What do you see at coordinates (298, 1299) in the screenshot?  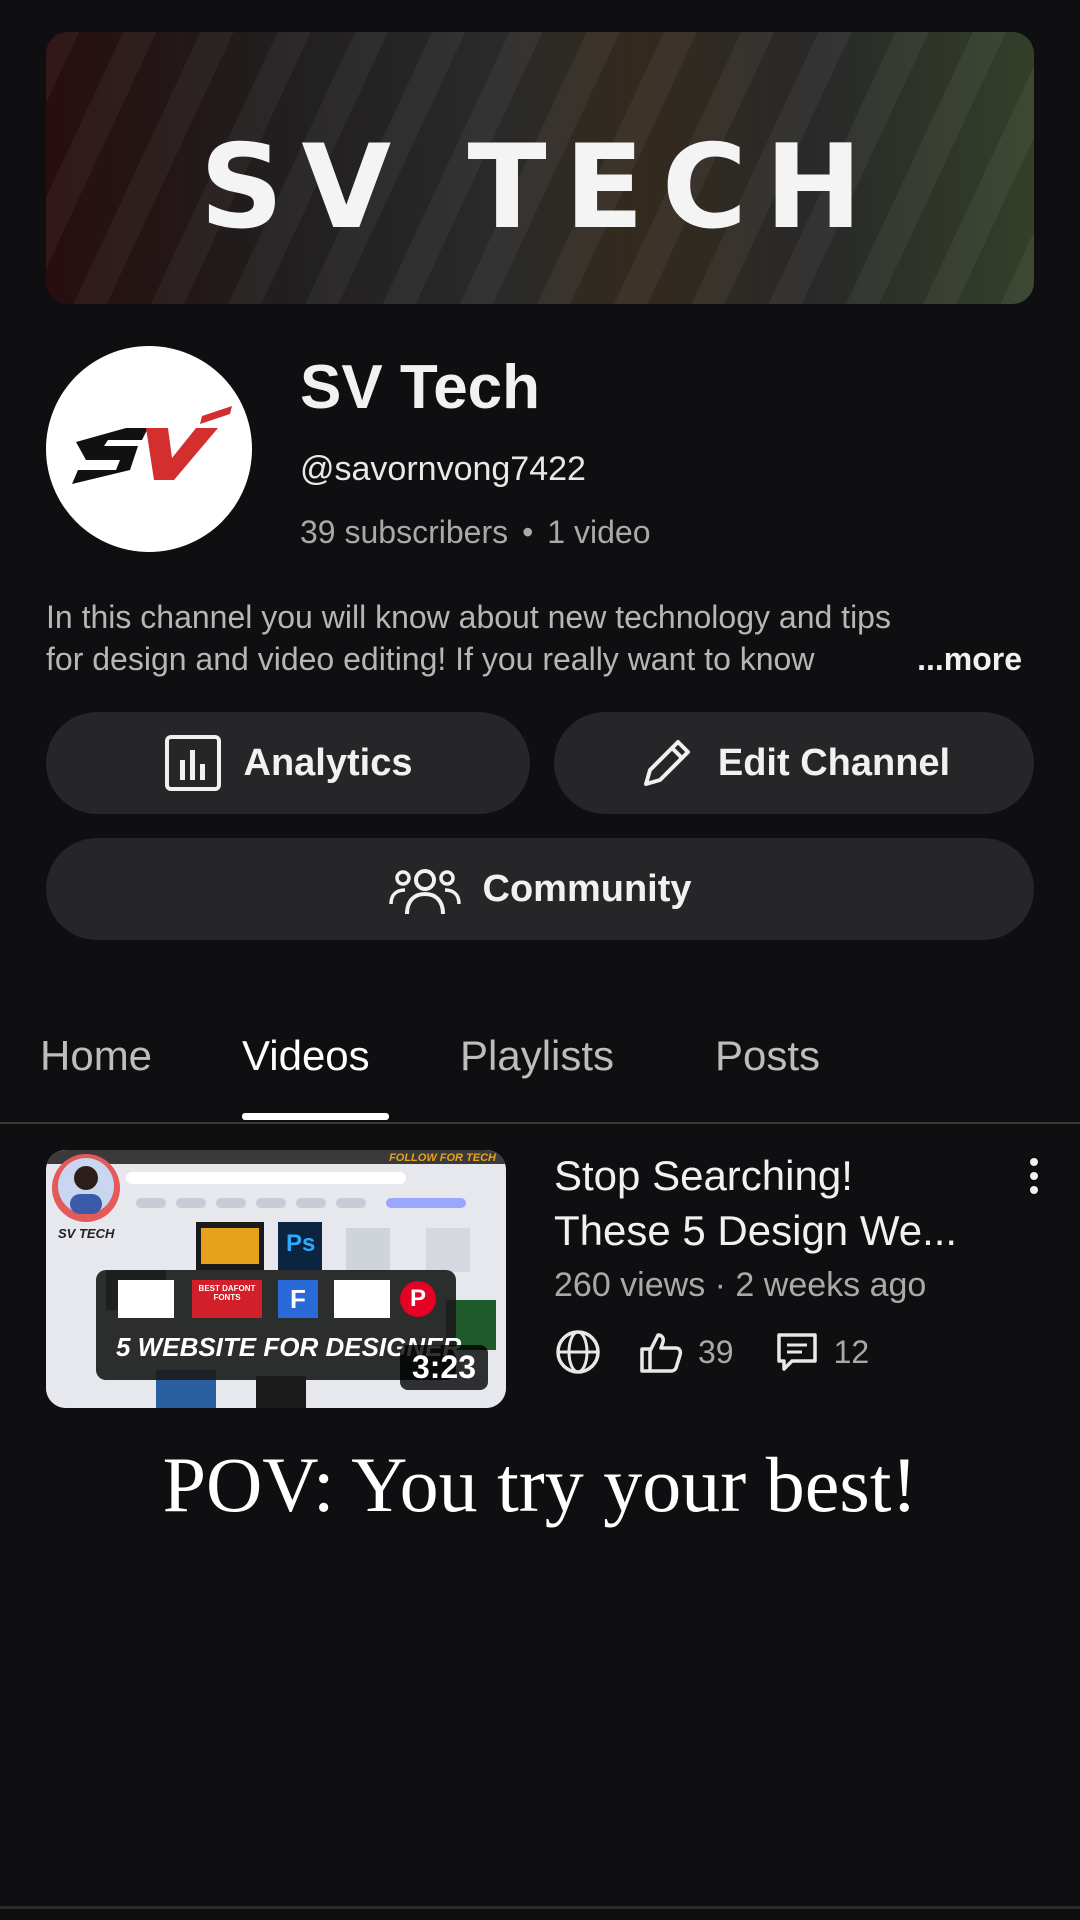 I see `thumbnail-f: F` at bounding box center [298, 1299].